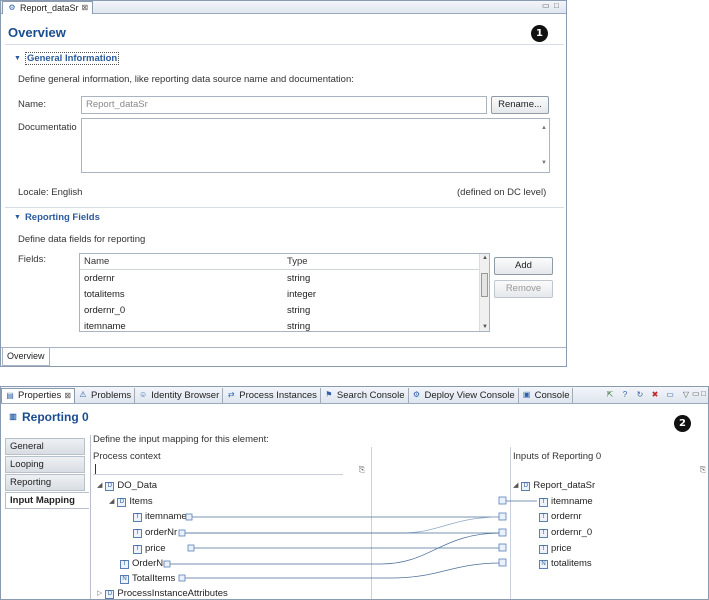 The height and width of the screenshot is (600, 709). I want to click on general-info-section-header: ▼ General Information, so click(67, 58).